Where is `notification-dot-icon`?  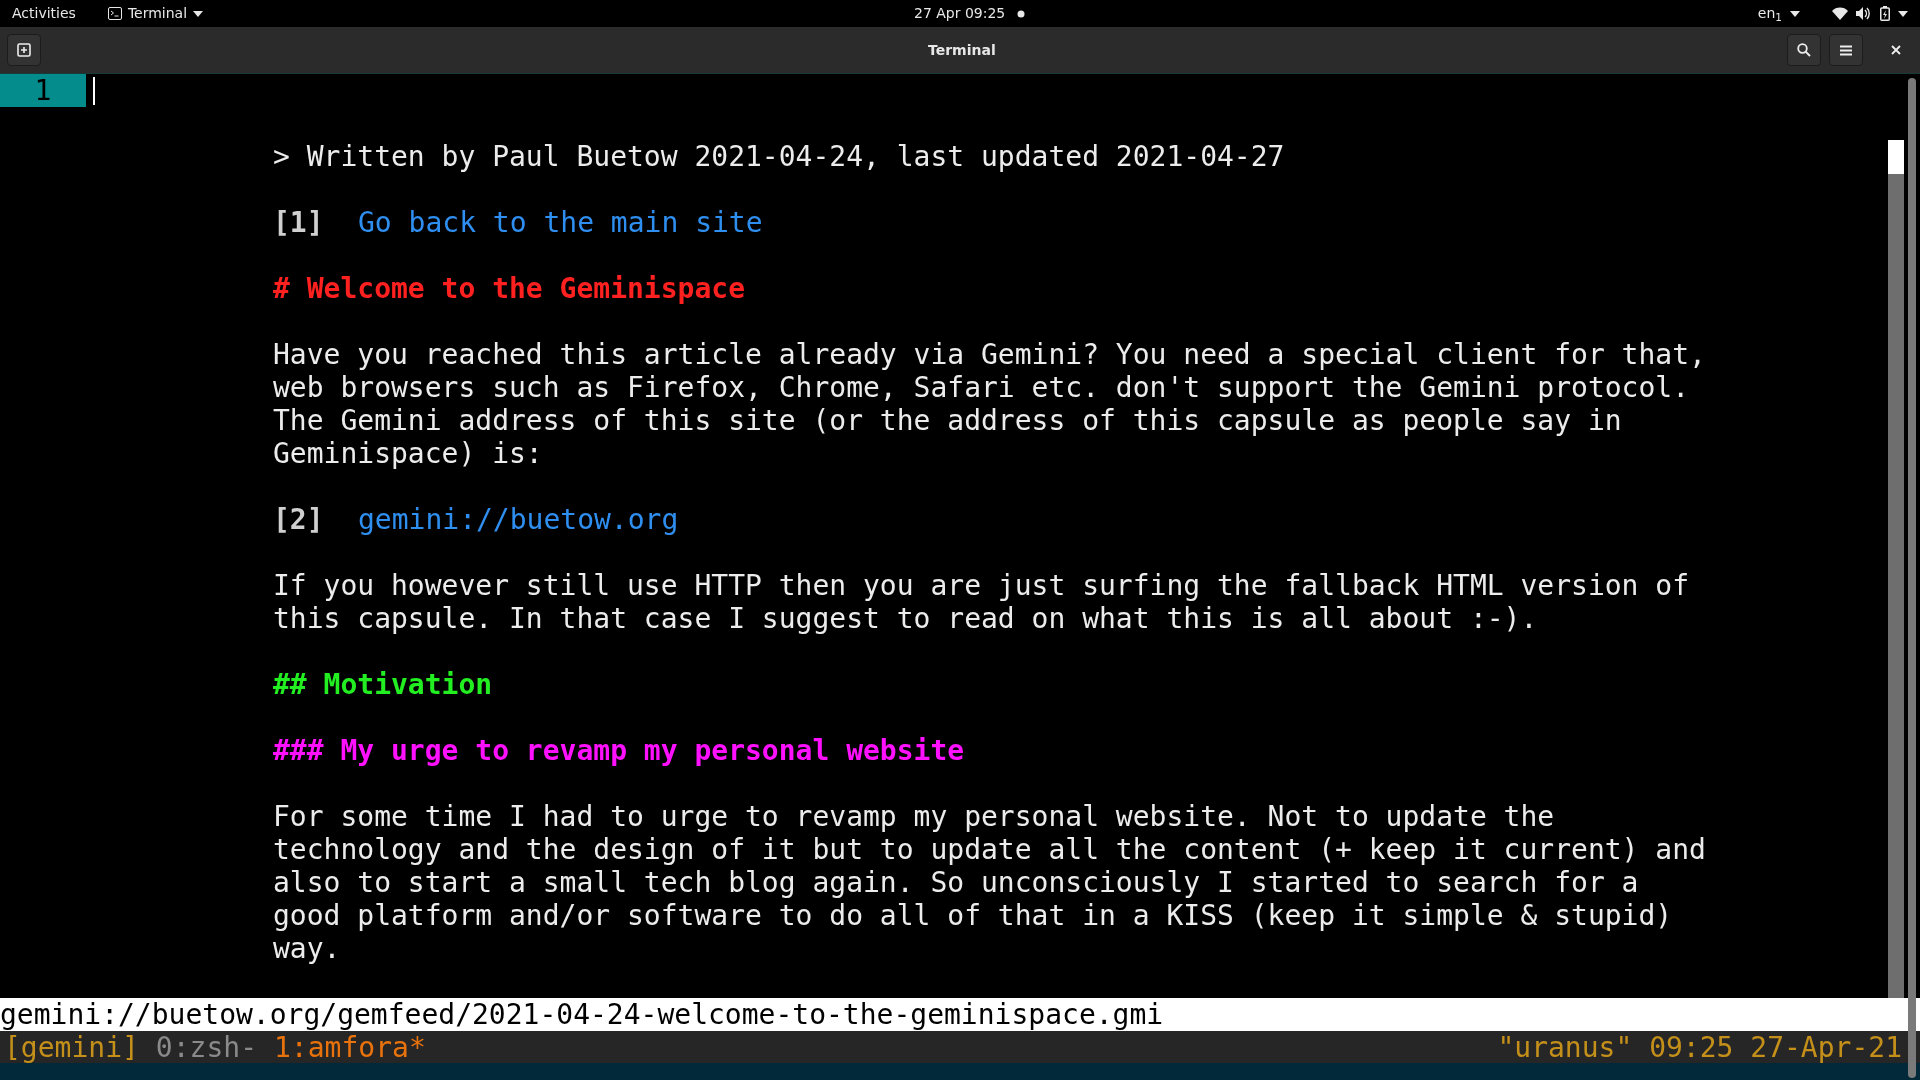 notification-dot-icon is located at coordinates (1021, 13).